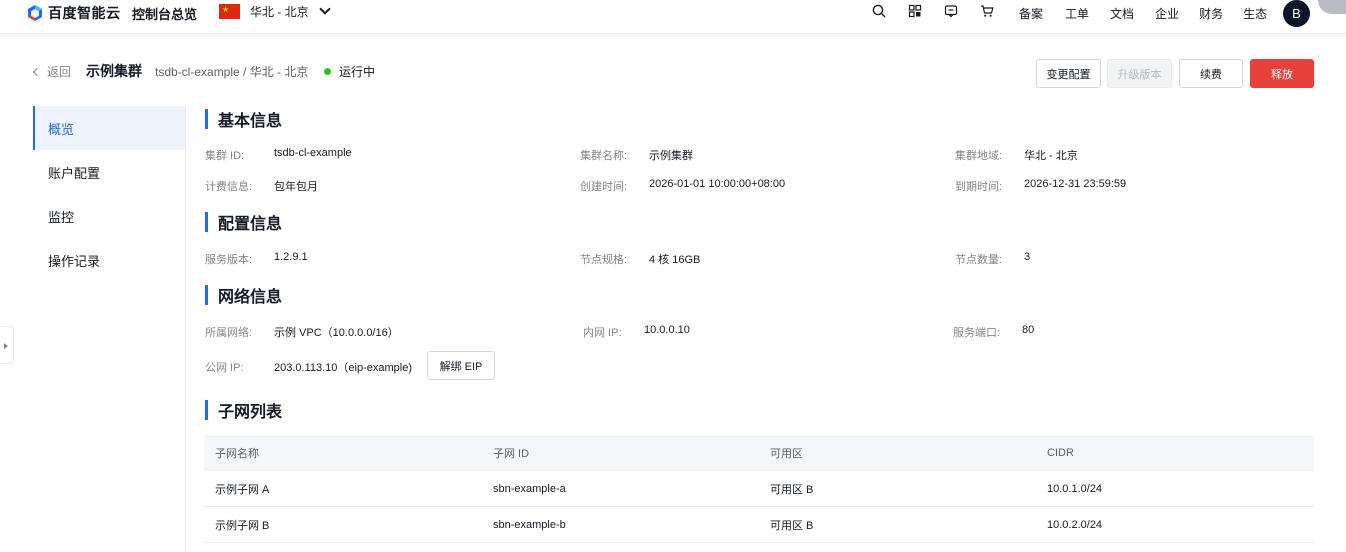 This screenshot has height=552, width=1346. Describe the element at coordinates (1077, 13) in the screenshot. I see `nav-link-ticket: 工单` at that location.